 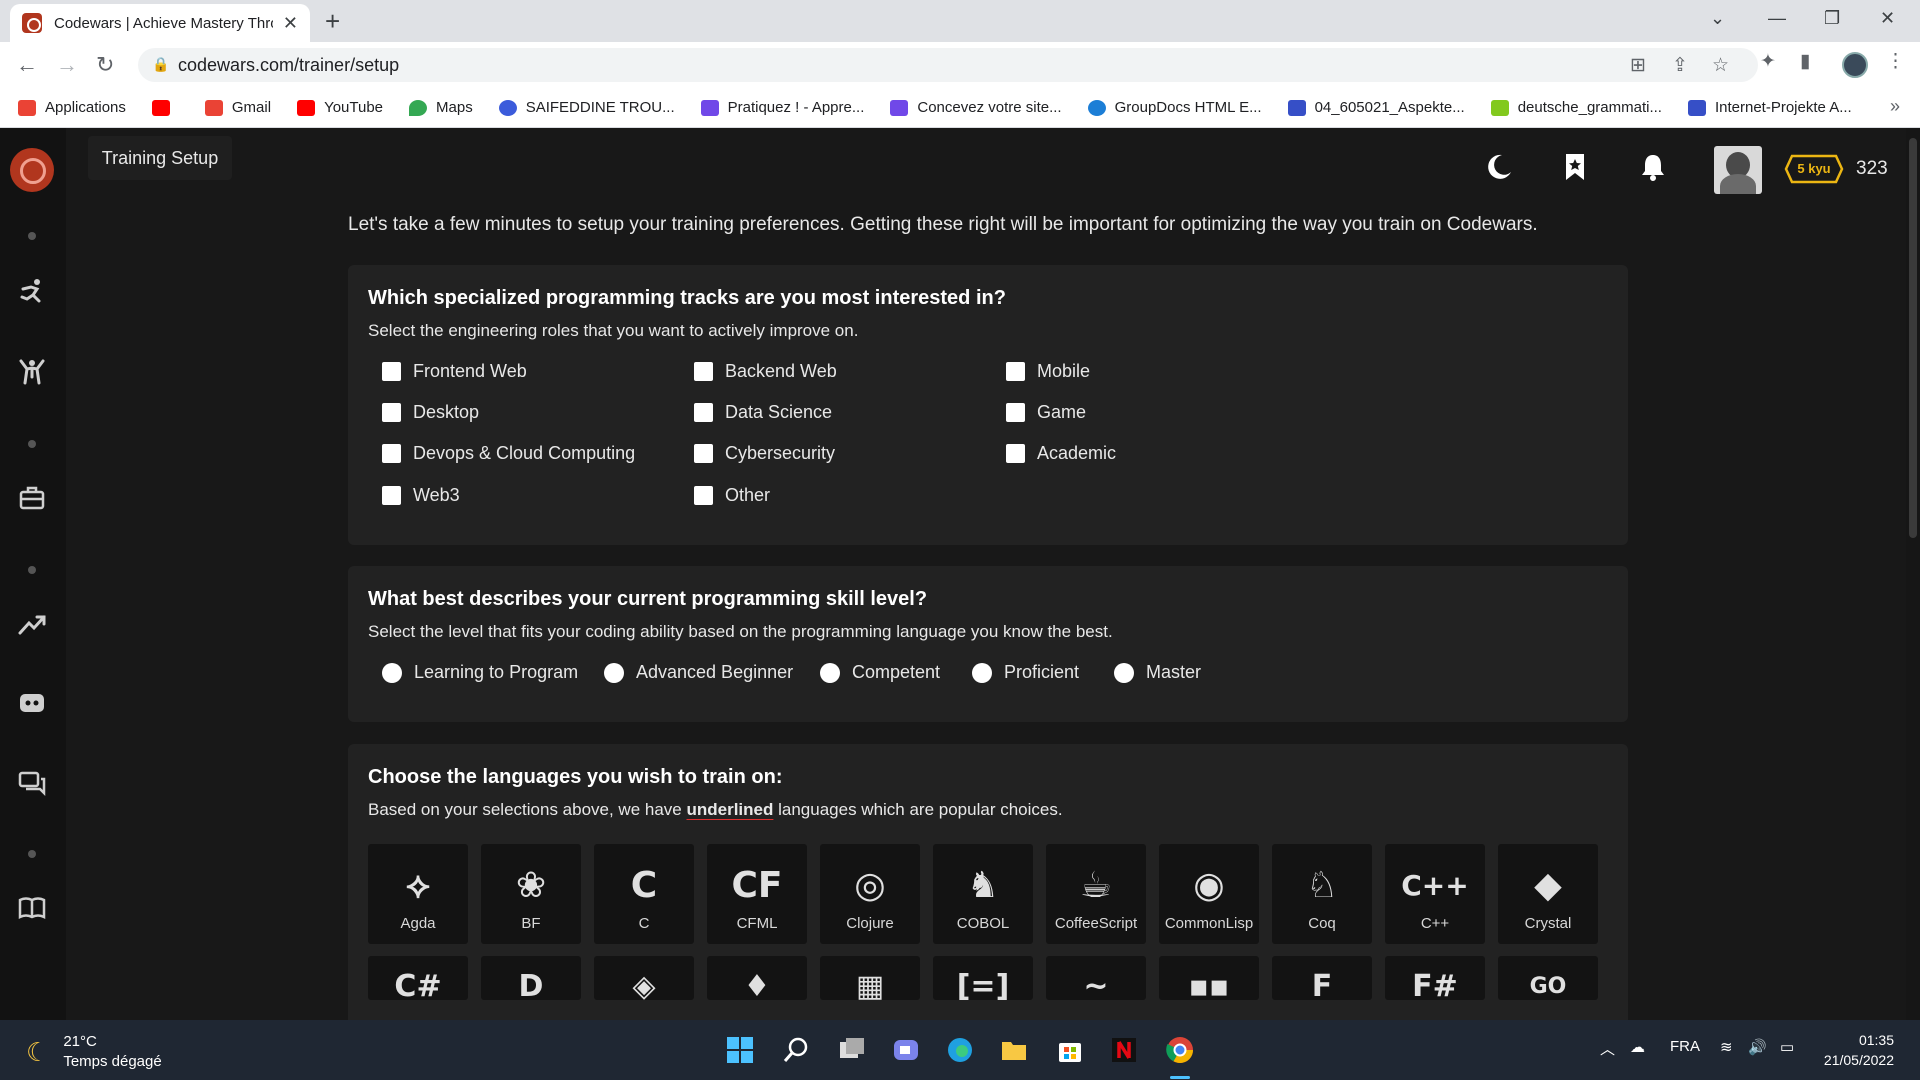 What do you see at coordinates (1014, 1050) in the screenshot?
I see `file-explorer-icon` at bounding box center [1014, 1050].